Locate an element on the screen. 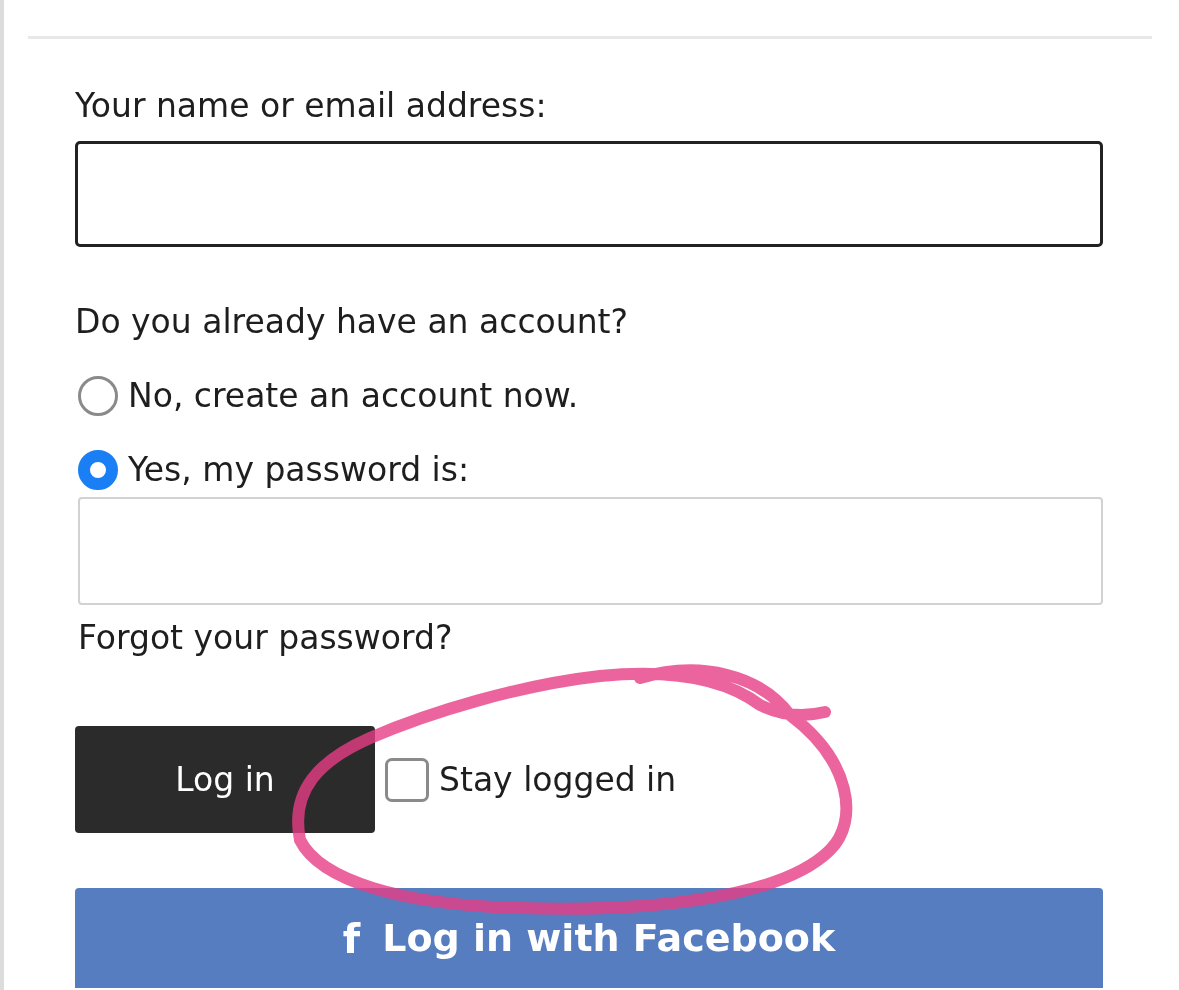 This screenshot has height=990, width=1179. radio-label: Yes, my password is: is located at coordinates (299, 470).